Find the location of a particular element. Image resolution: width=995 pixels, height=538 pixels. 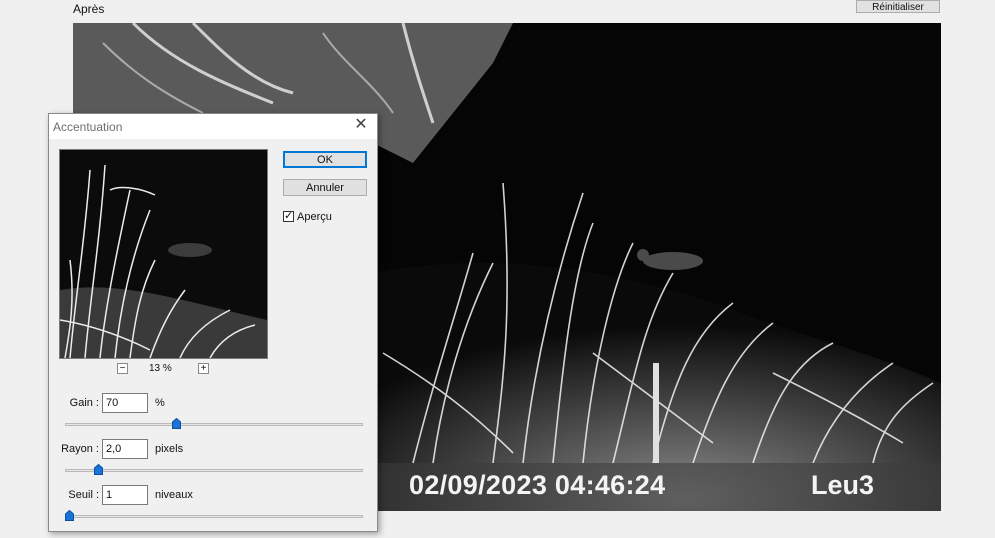

gain-slider-thumb is located at coordinates (176, 423).